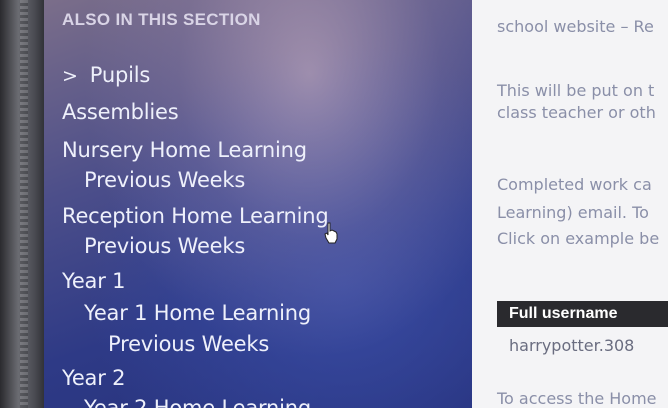 The height and width of the screenshot is (408, 668). I want to click on nav-item-year-2-home-learning: Year 2 Home Learning, so click(197, 402).